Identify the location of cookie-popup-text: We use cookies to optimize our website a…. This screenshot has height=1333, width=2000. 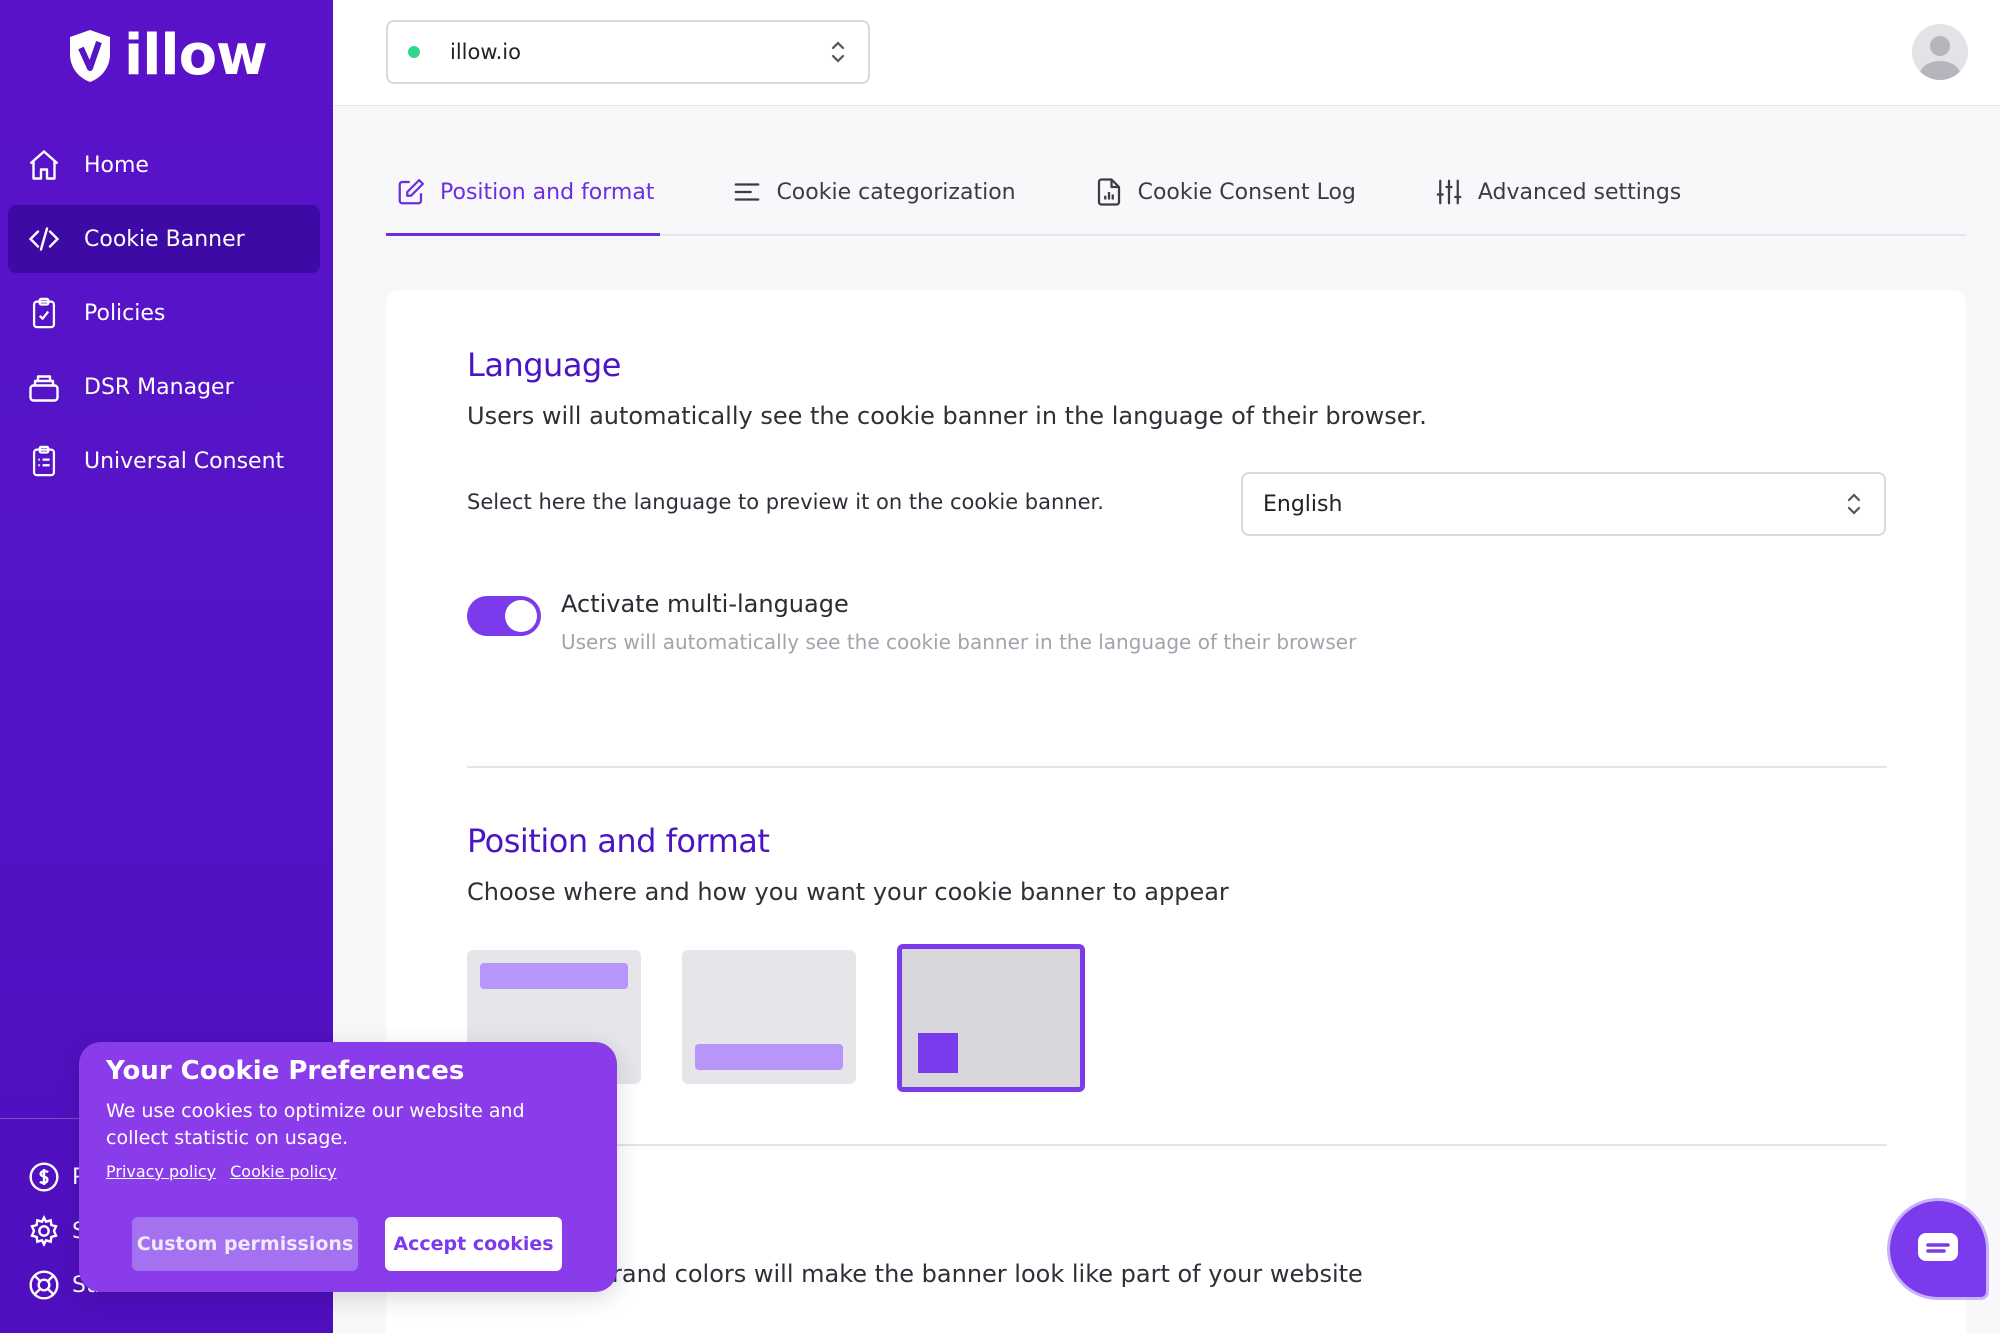
(315, 1124).